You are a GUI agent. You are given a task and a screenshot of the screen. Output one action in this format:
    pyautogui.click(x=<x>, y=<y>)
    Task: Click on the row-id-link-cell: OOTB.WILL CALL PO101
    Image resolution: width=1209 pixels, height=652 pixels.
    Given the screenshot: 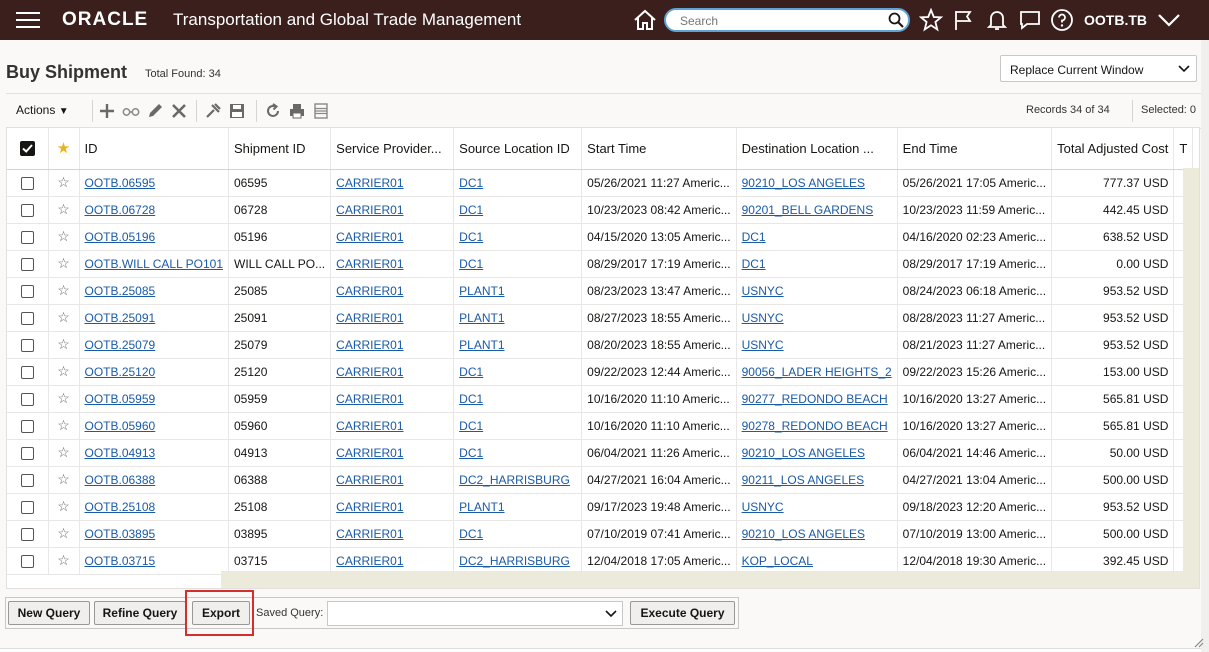 What is the action you would take?
    pyautogui.click(x=154, y=264)
    